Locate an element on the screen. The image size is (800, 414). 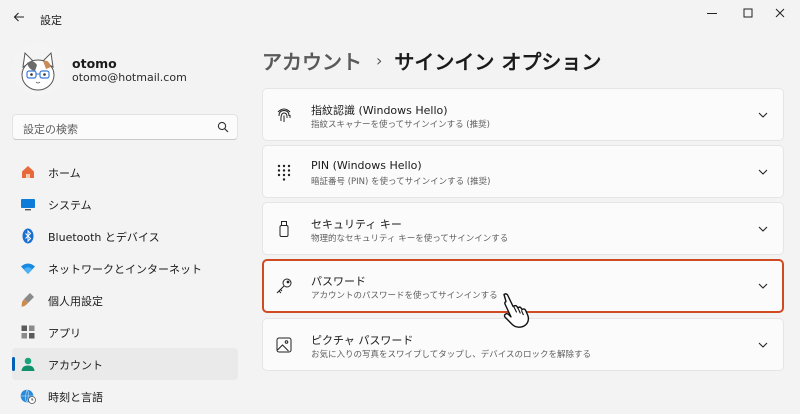
sidebar-item-label: ネットワークとインターネット is located at coordinates (125, 269).